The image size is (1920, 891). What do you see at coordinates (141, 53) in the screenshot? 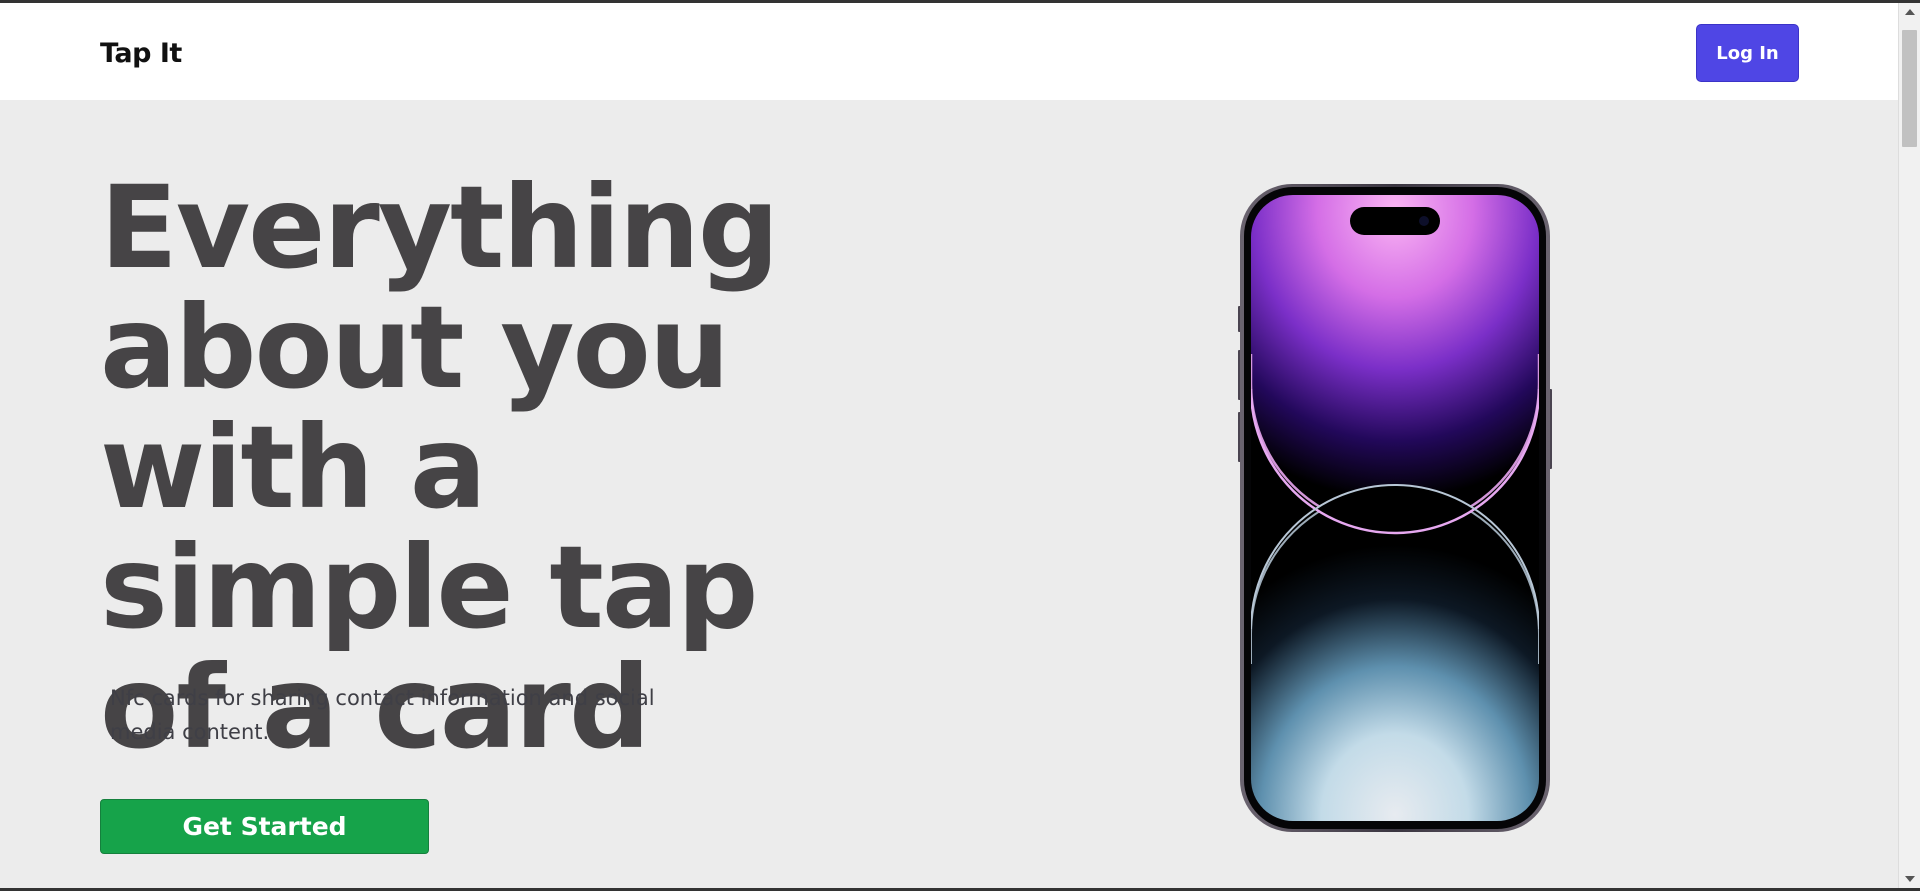
I see `brand-logo-text: Tap It` at bounding box center [141, 53].